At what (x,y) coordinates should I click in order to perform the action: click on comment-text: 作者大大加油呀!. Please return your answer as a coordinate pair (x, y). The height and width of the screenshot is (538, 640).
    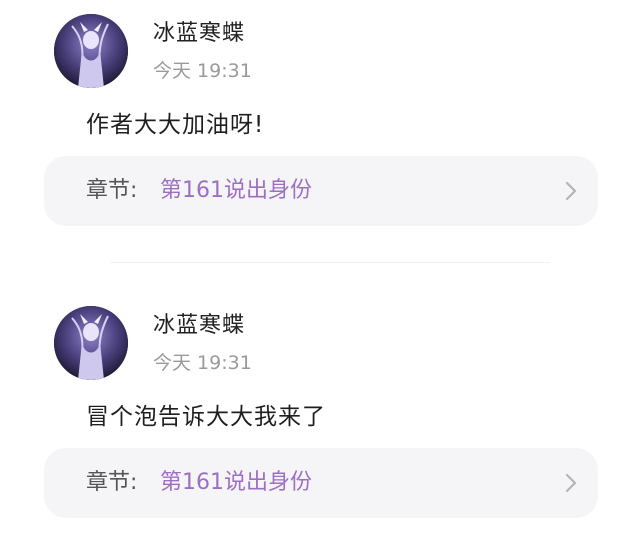
    Looking at the image, I should click on (175, 125).